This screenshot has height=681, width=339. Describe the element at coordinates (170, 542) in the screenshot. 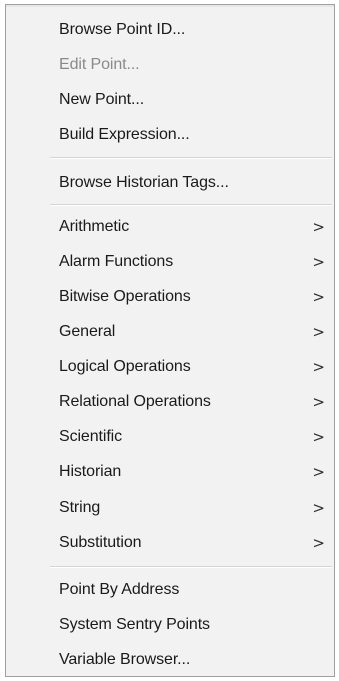

I see `menu-item-substitution: Substitution >` at that location.